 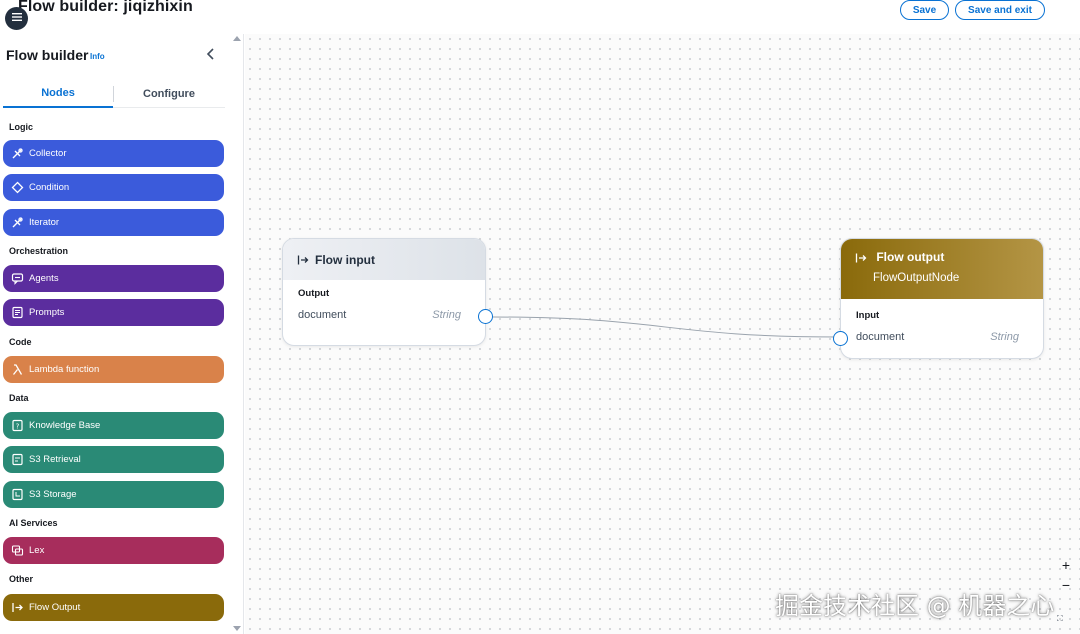 I want to click on flow-output-header: Flow output FlowOutputNode, so click(x=942, y=269).